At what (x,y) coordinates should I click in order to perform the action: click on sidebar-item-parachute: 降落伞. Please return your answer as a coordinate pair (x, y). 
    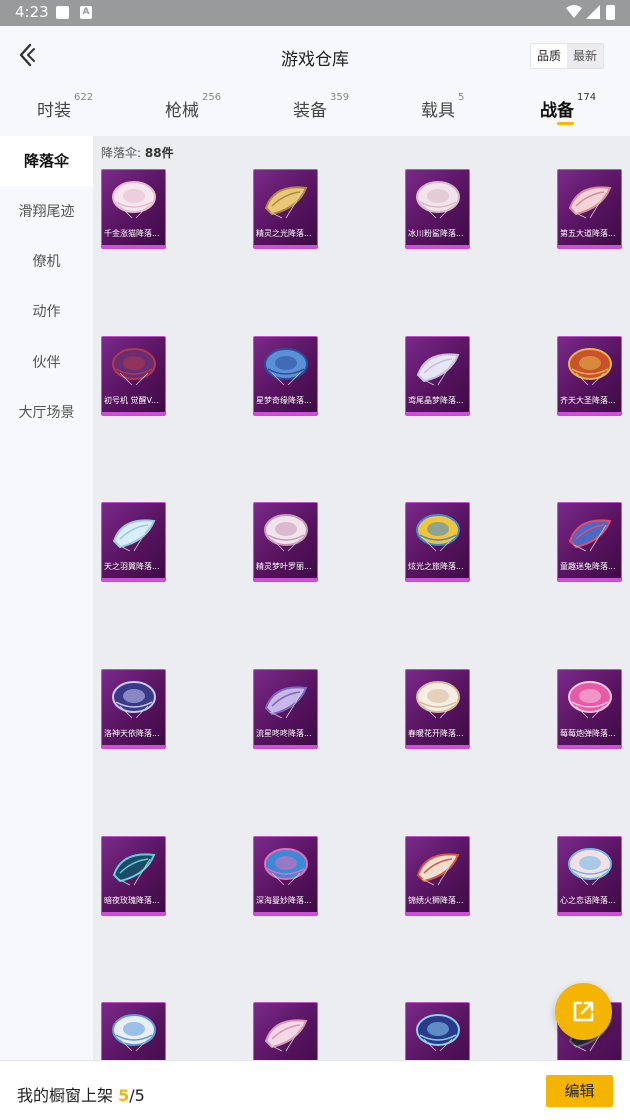
    Looking at the image, I should click on (46, 161).